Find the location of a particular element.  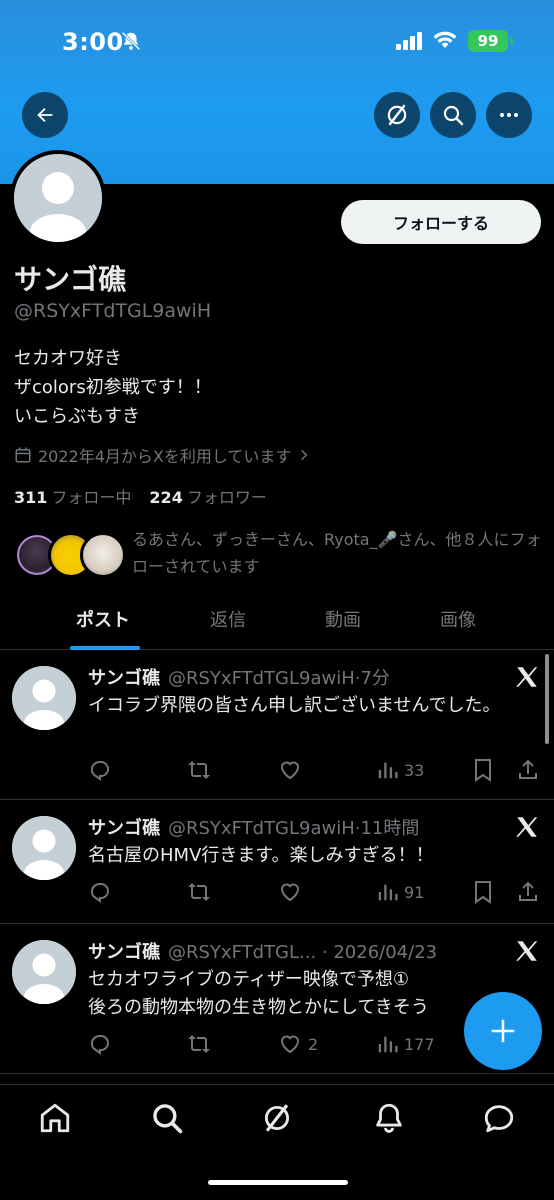

following-link: 311 フォロー中 is located at coordinates (72, 496).